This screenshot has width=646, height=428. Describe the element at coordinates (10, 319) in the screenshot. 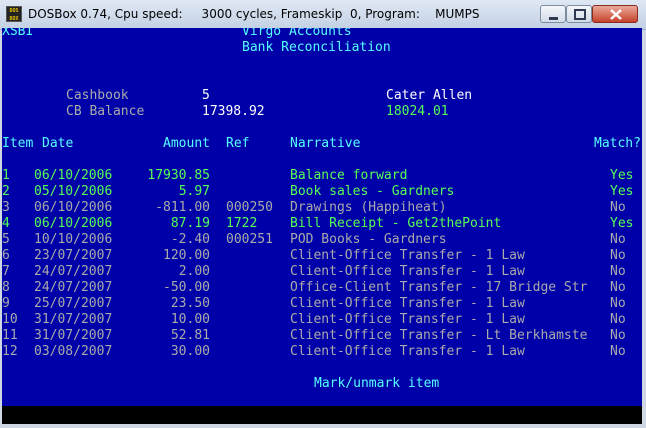

I see `row-item: 10` at that location.